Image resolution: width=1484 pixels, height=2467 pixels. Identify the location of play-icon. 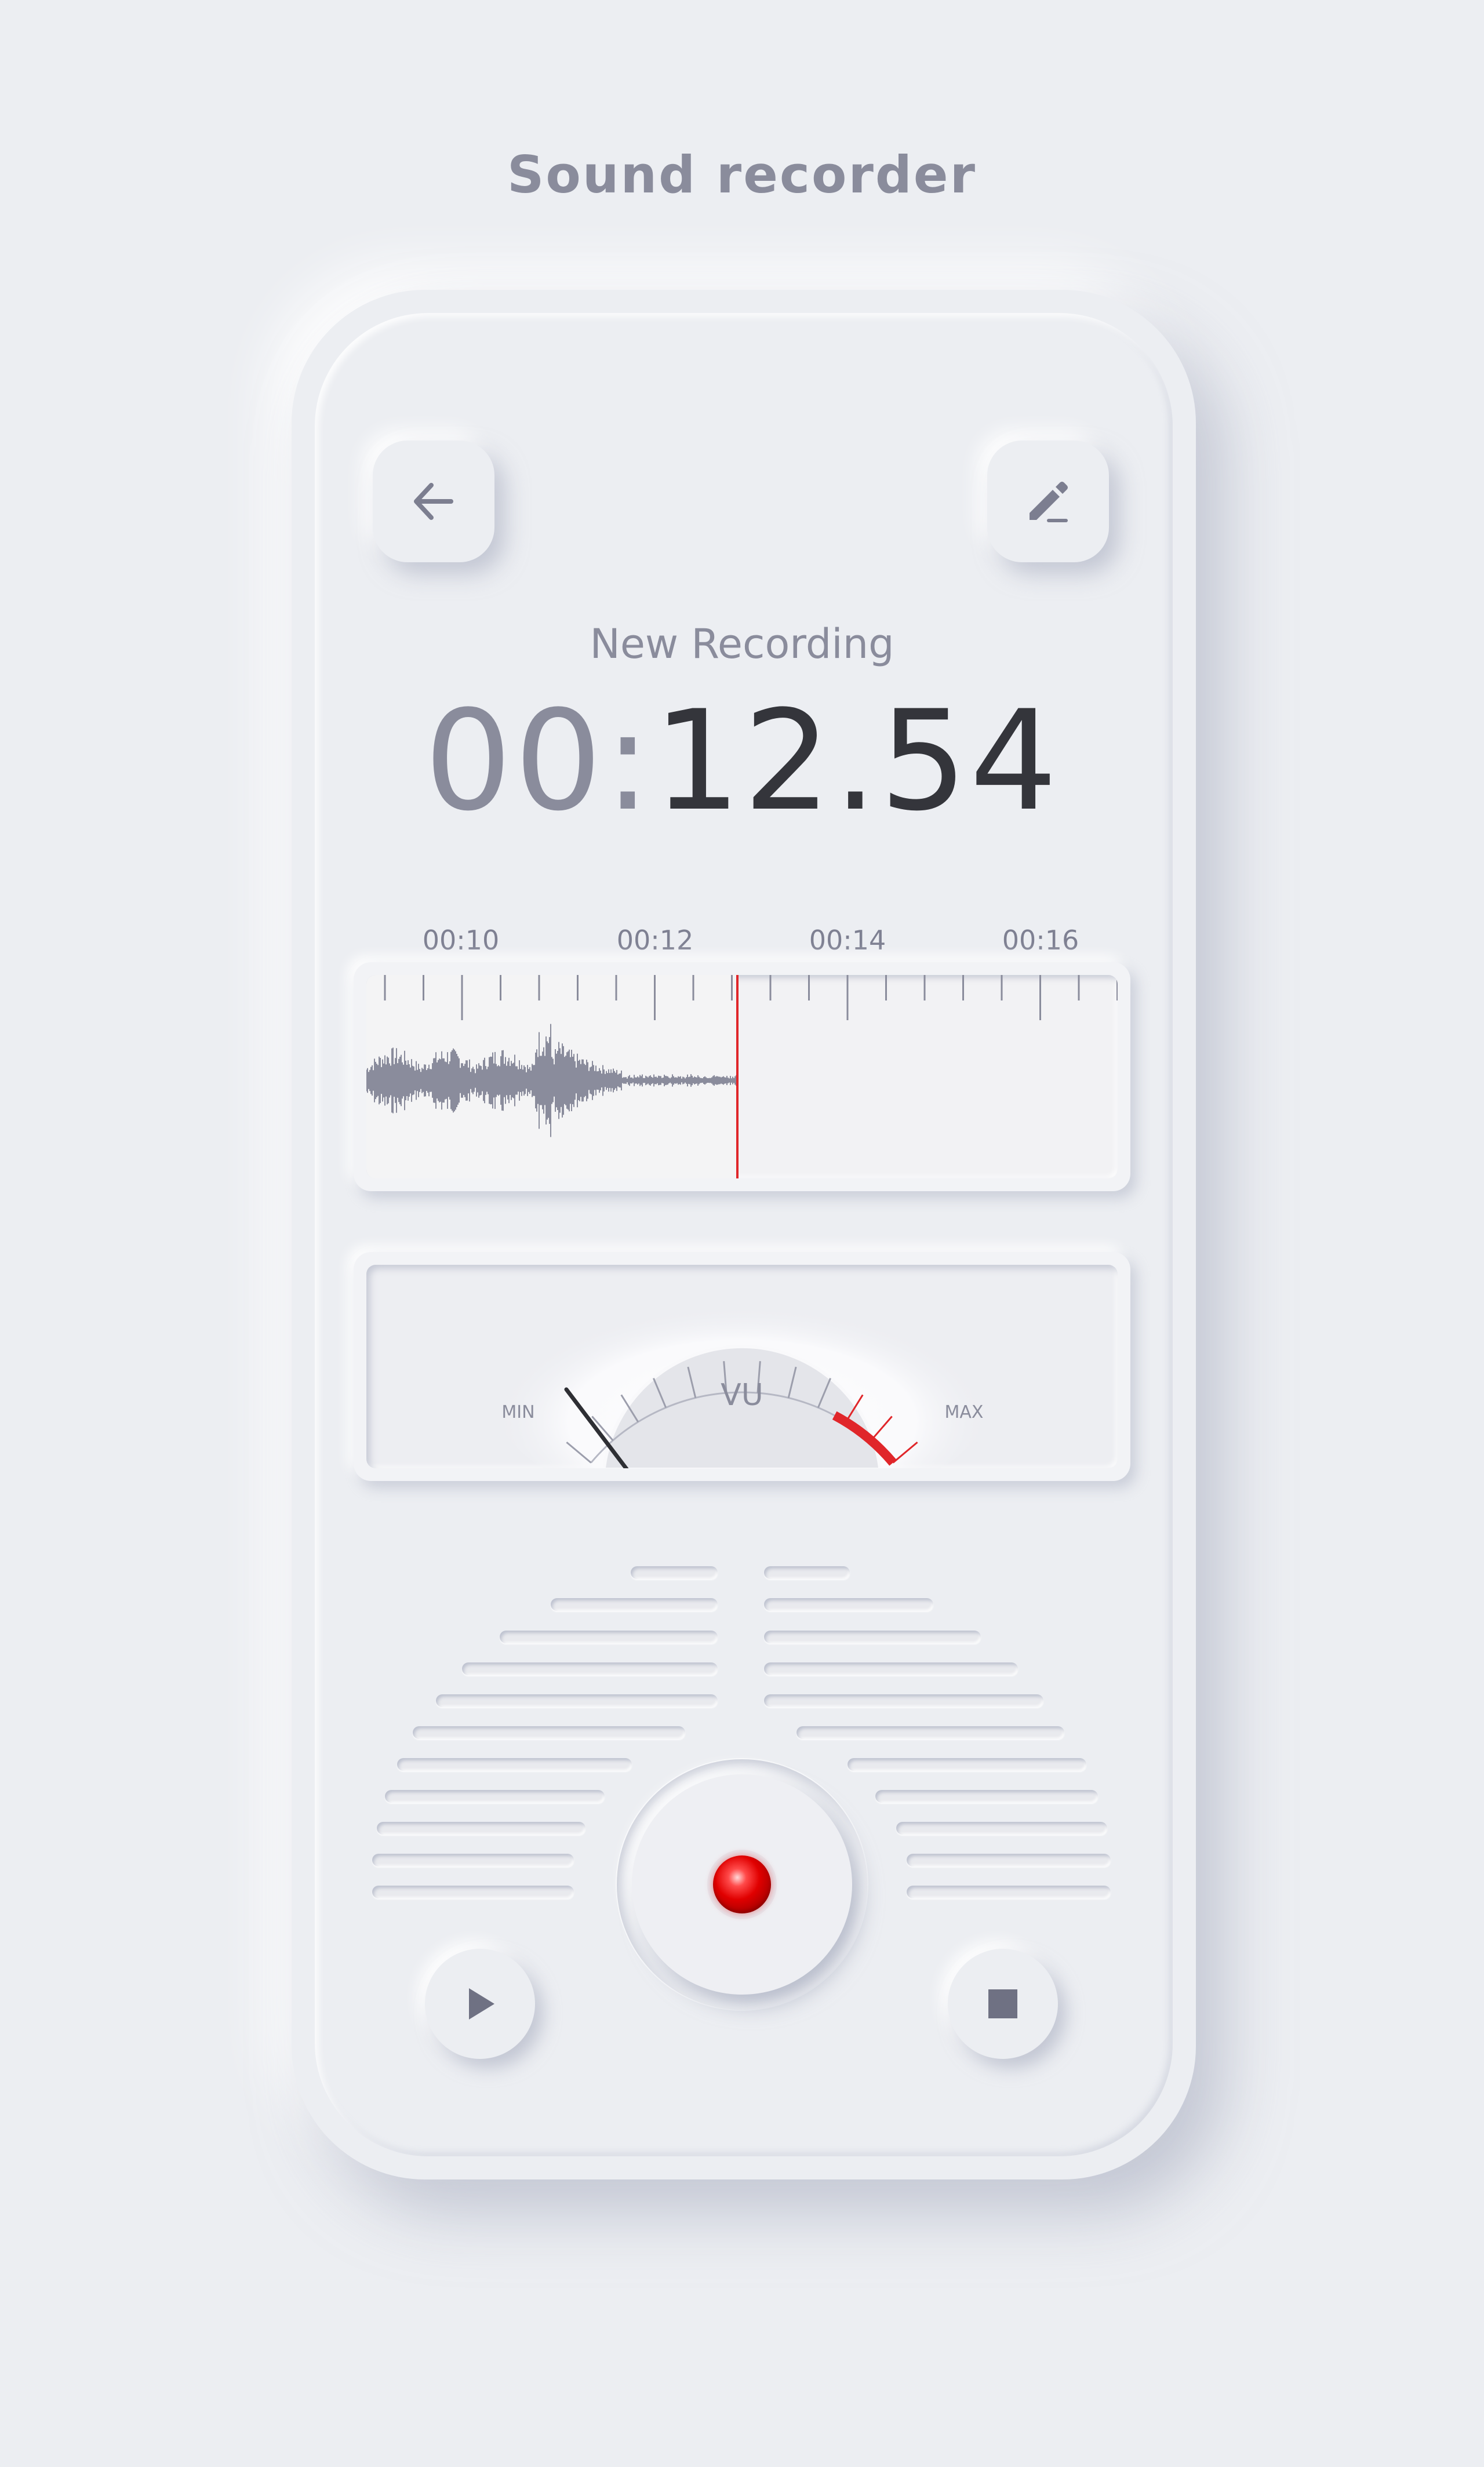
(482, 2004).